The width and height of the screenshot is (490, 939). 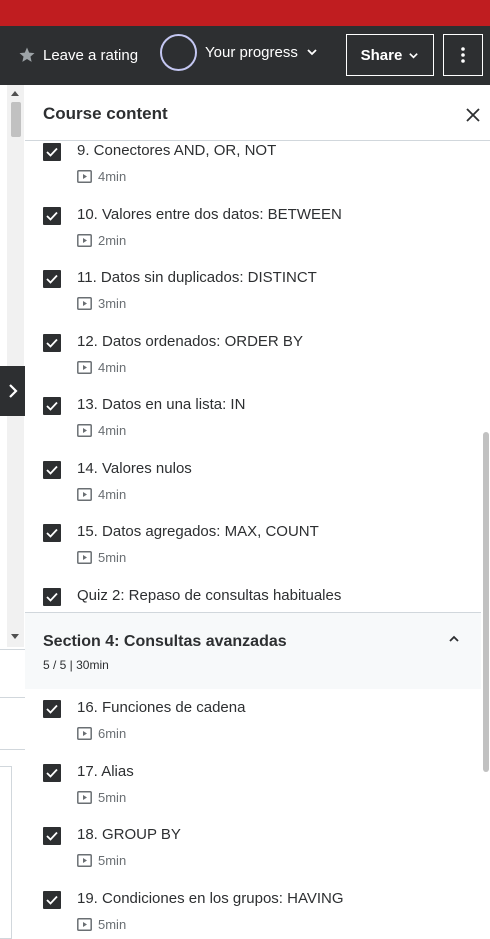 I want to click on share-label: Share, so click(x=381, y=55).